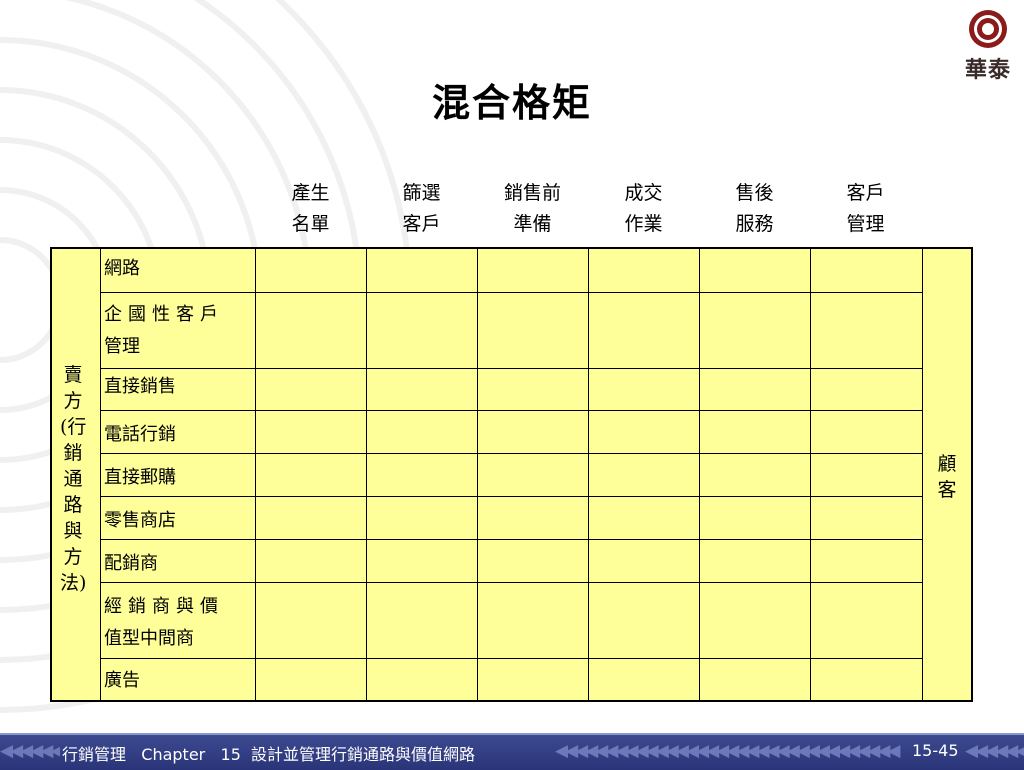  Describe the element at coordinates (754, 208) in the screenshot. I see `column-header: 售後 服務` at that location.